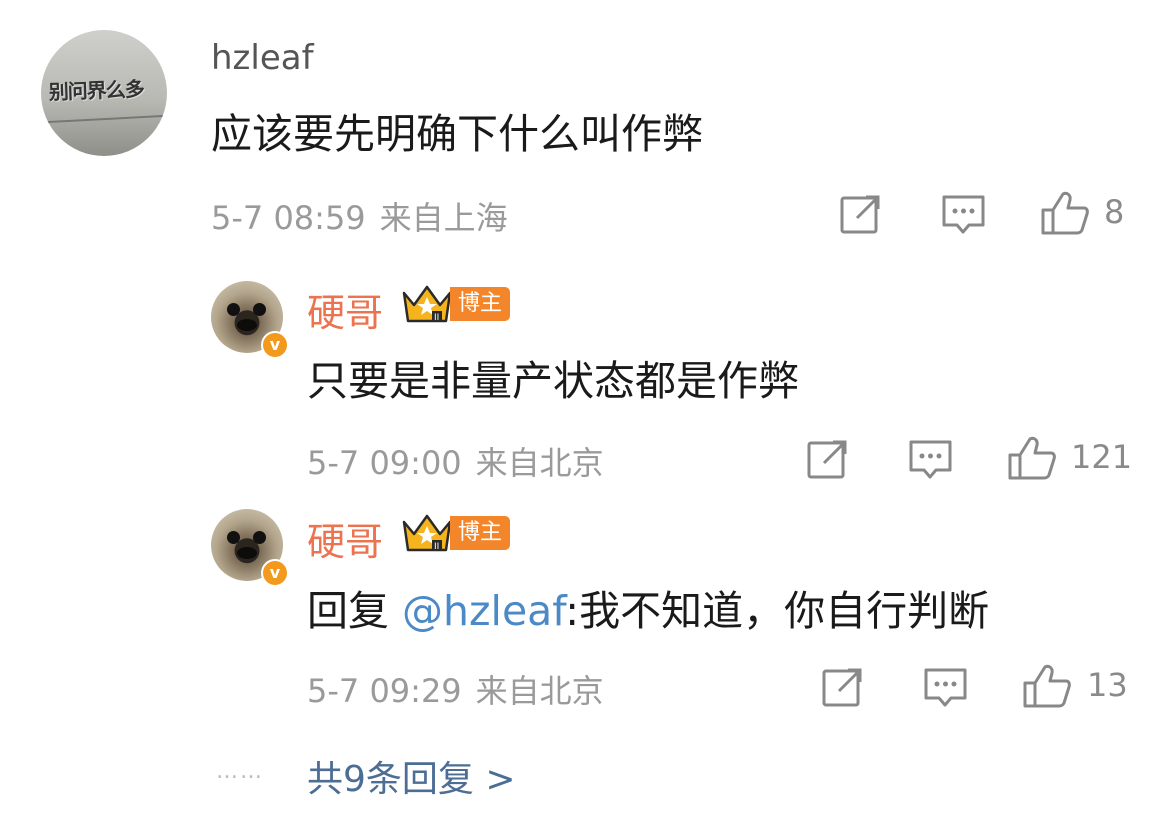 The height and width of the screenshot is (825, 1170). I want to click on mention-link: @hzleaf, so click(483, 611).